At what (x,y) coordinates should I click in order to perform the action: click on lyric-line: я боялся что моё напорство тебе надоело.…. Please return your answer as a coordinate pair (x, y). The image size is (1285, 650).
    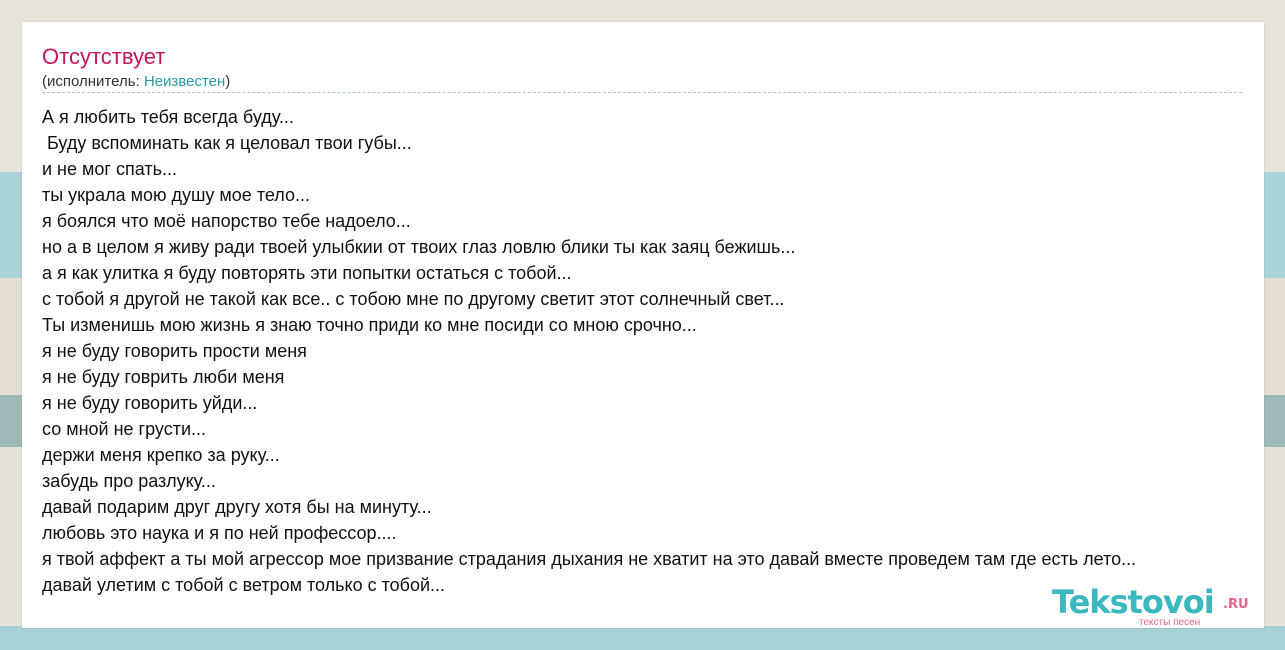
    Looking at the image, I should click on (226, 221).